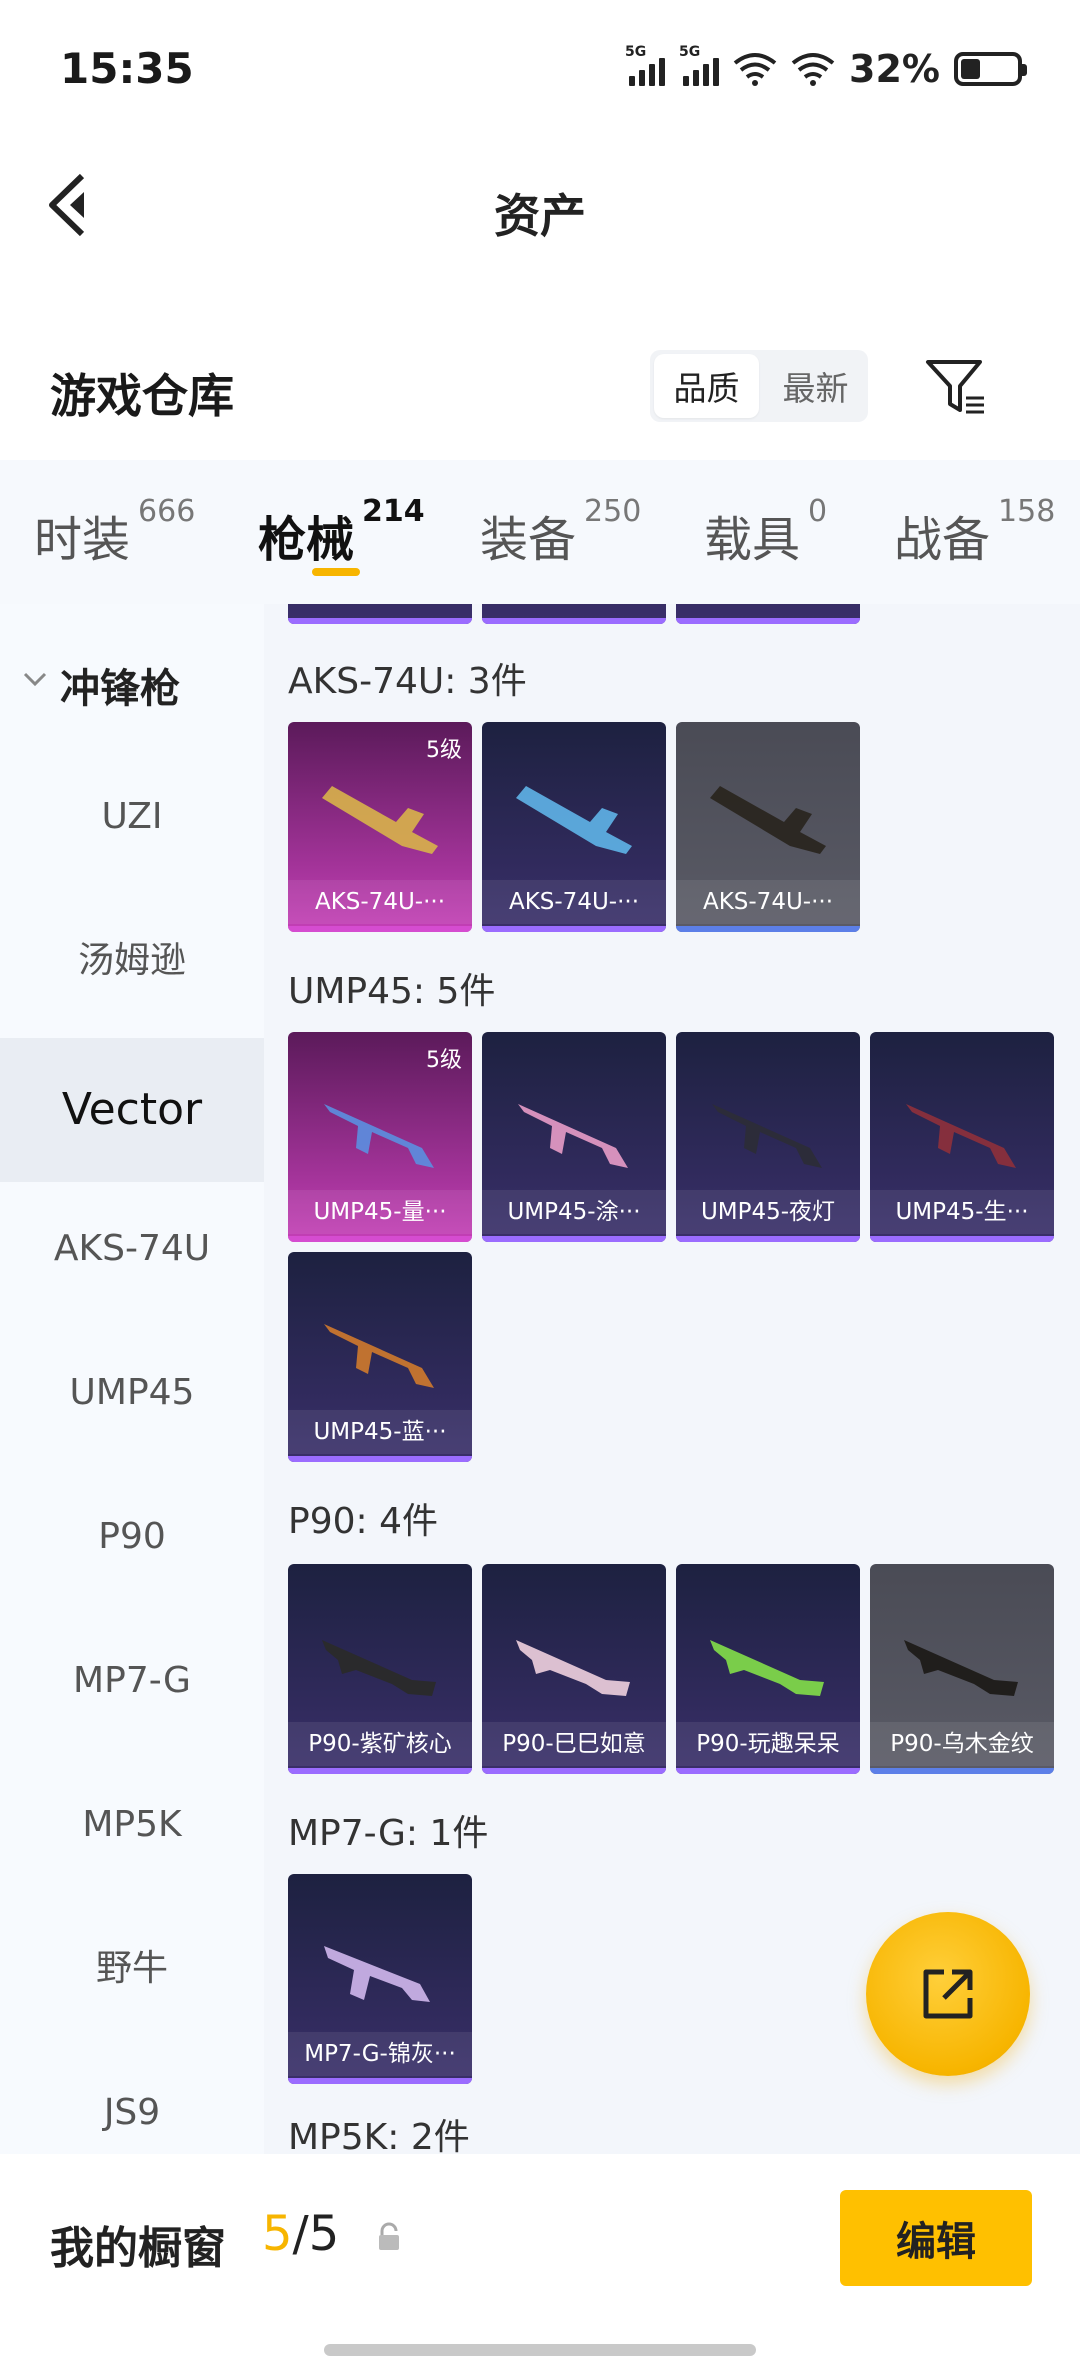 This screenshot has width=1080, height=2376. I want to click on home-indicator, so click(540, 2350).